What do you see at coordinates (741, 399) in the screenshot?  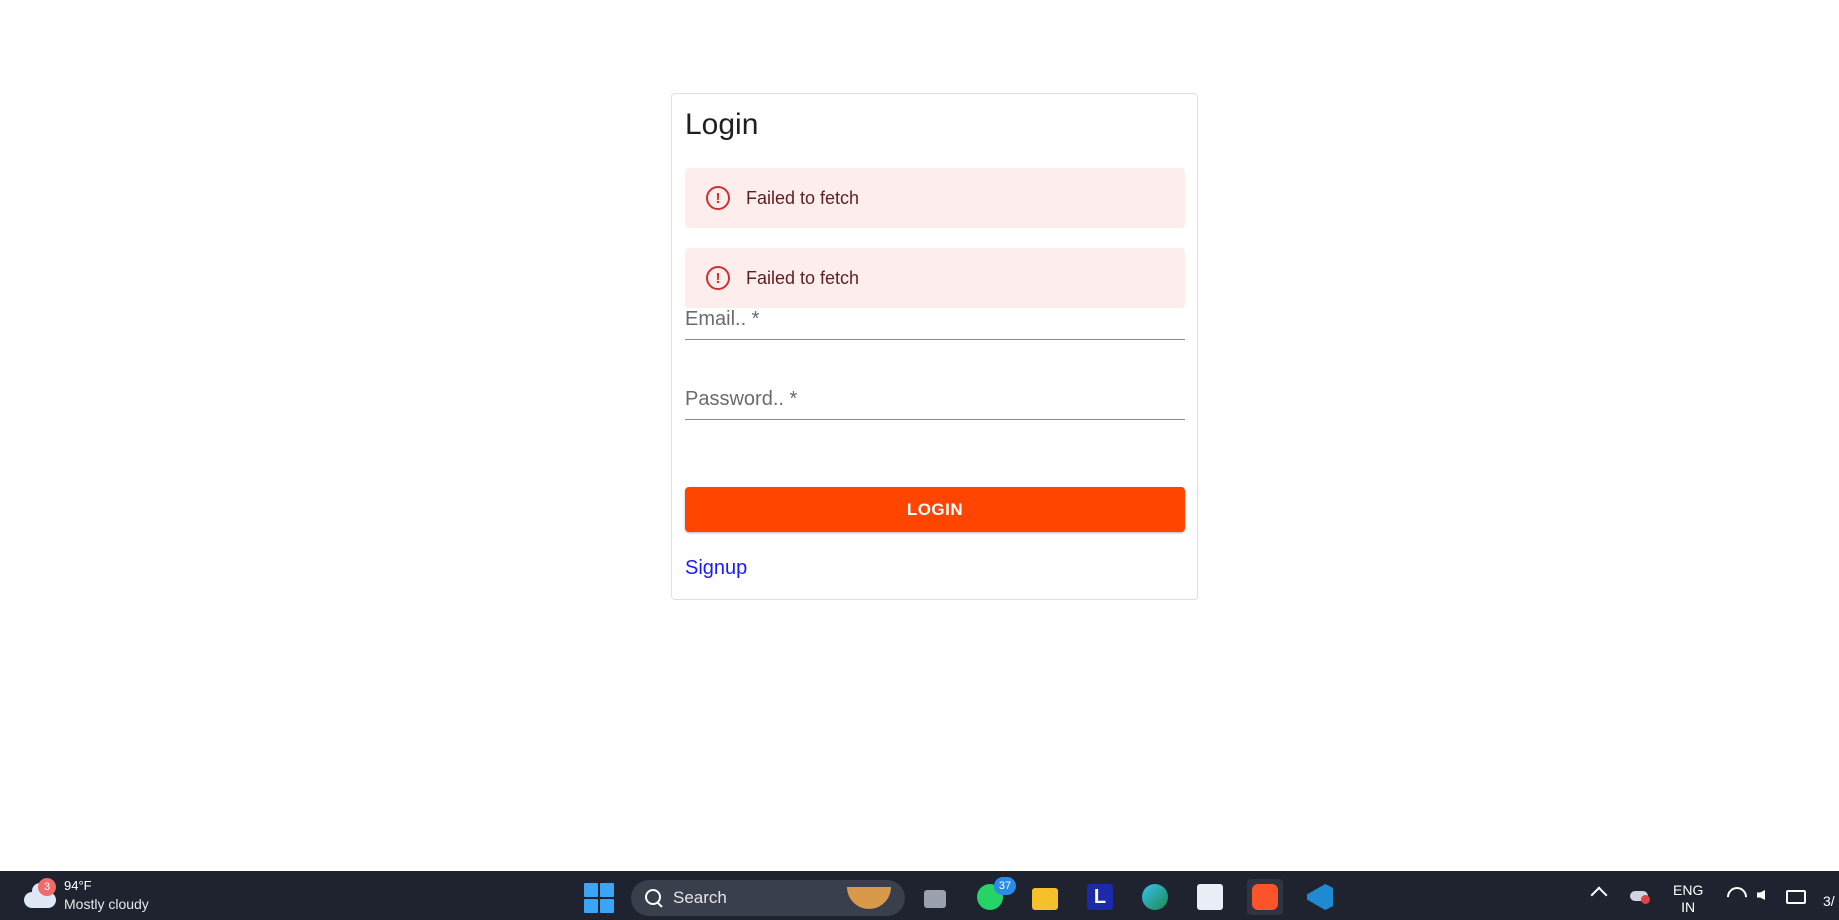 I see `password-label: Password.. *` at bounding box center [741, 399].